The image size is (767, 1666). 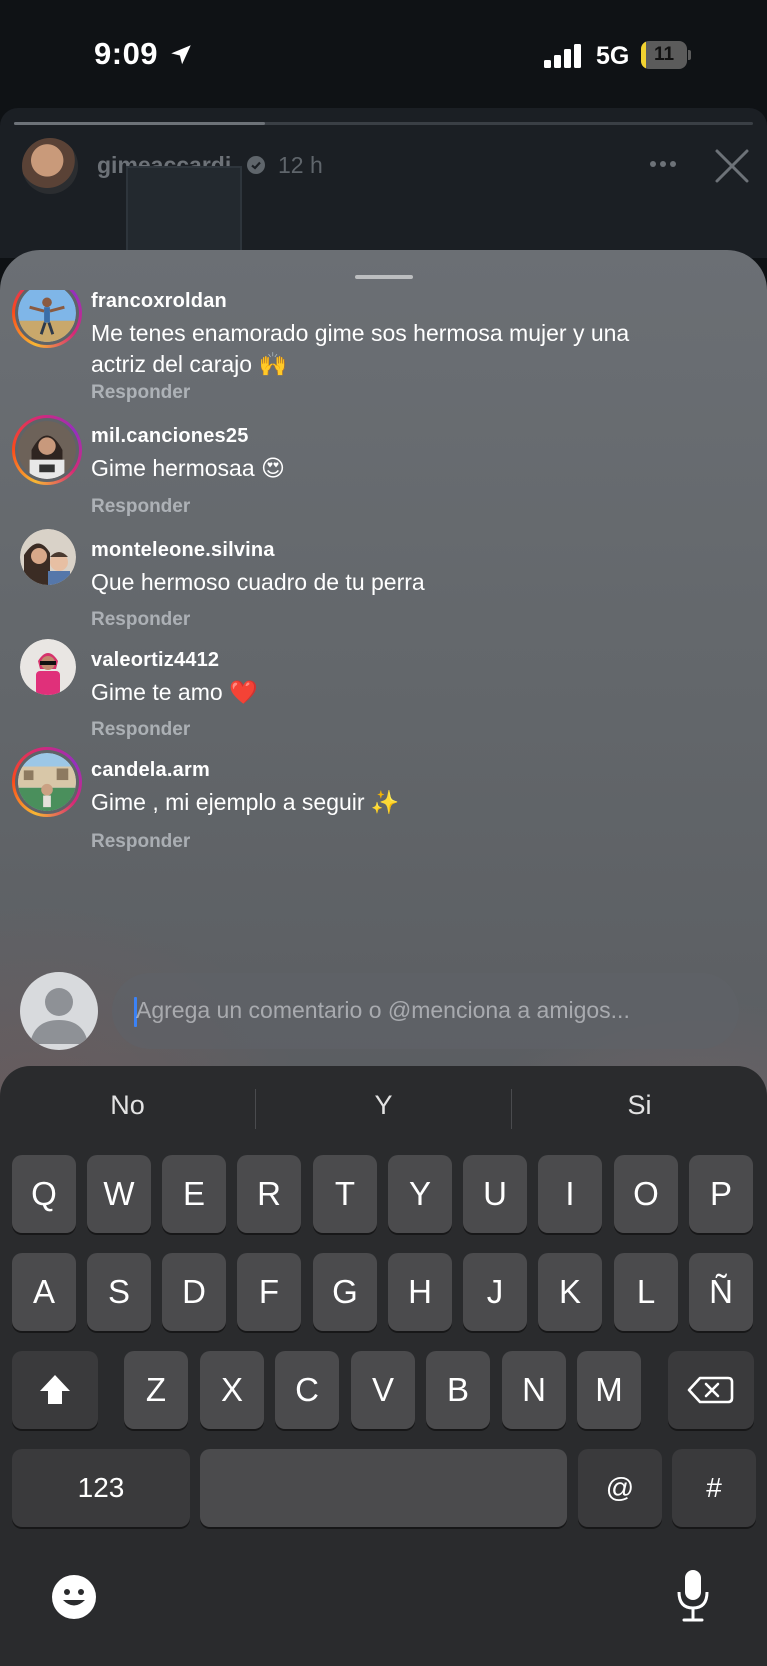 What do you see at coordinates (420, 1194) in the screenshot?
I see `key-y: Y` at bounding box center [420, 1194].